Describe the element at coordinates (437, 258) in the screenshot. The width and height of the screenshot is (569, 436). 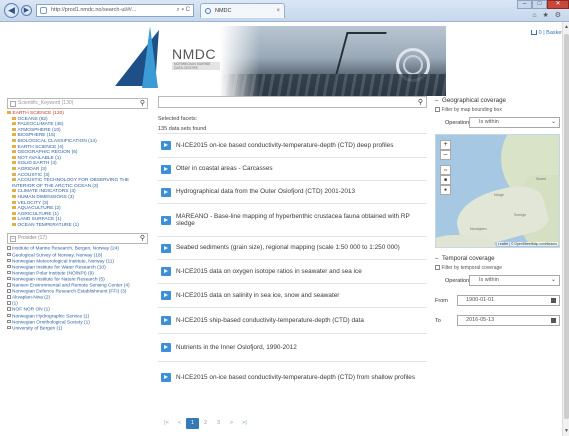
I see `temporal-collapse-icon: –` at that location.